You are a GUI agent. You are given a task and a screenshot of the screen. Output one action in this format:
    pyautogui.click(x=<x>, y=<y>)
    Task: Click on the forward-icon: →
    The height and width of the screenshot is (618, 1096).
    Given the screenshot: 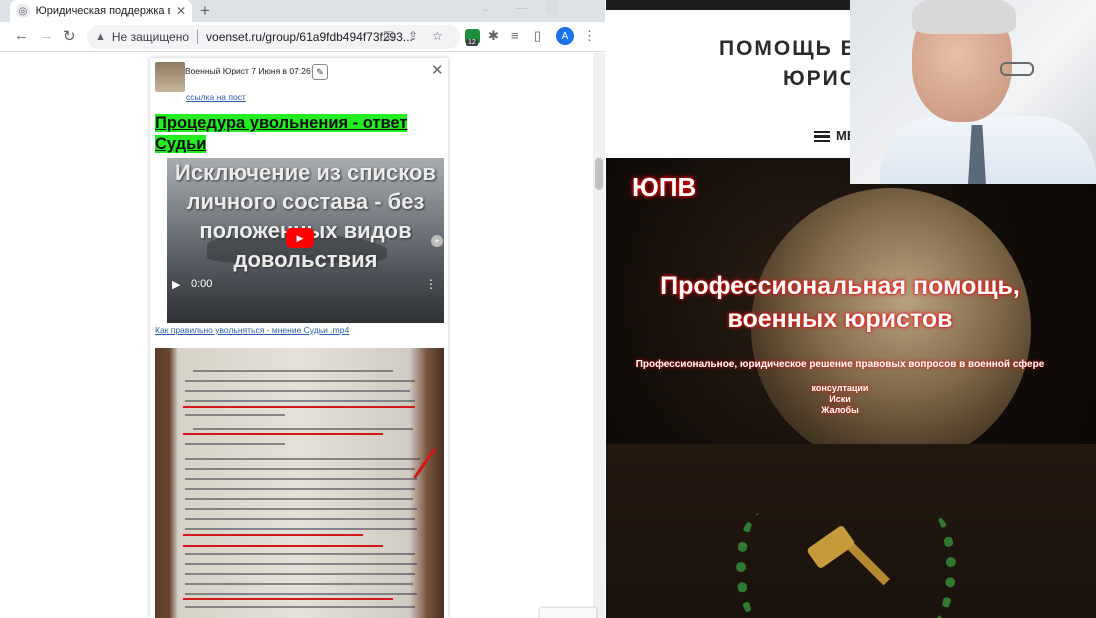 What is the action you would take?
    pyautogui.click(x=46, y=35)
    